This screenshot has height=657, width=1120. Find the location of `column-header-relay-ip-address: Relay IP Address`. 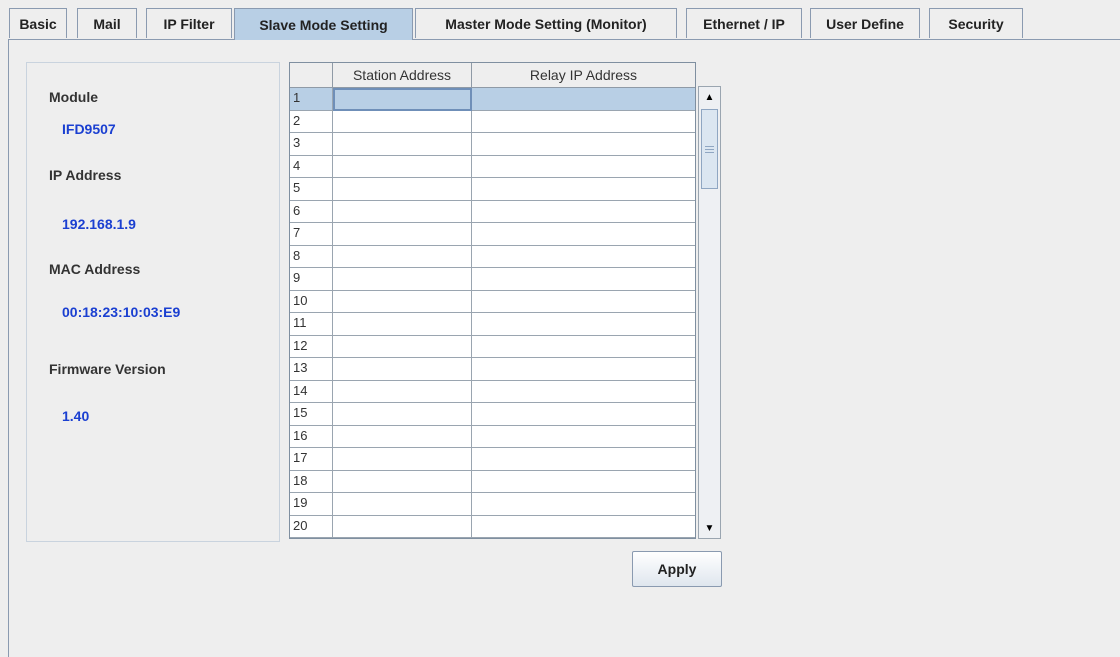

column-header-relay-ip-address: Relay IP Address is located at coordinates (583, 75).